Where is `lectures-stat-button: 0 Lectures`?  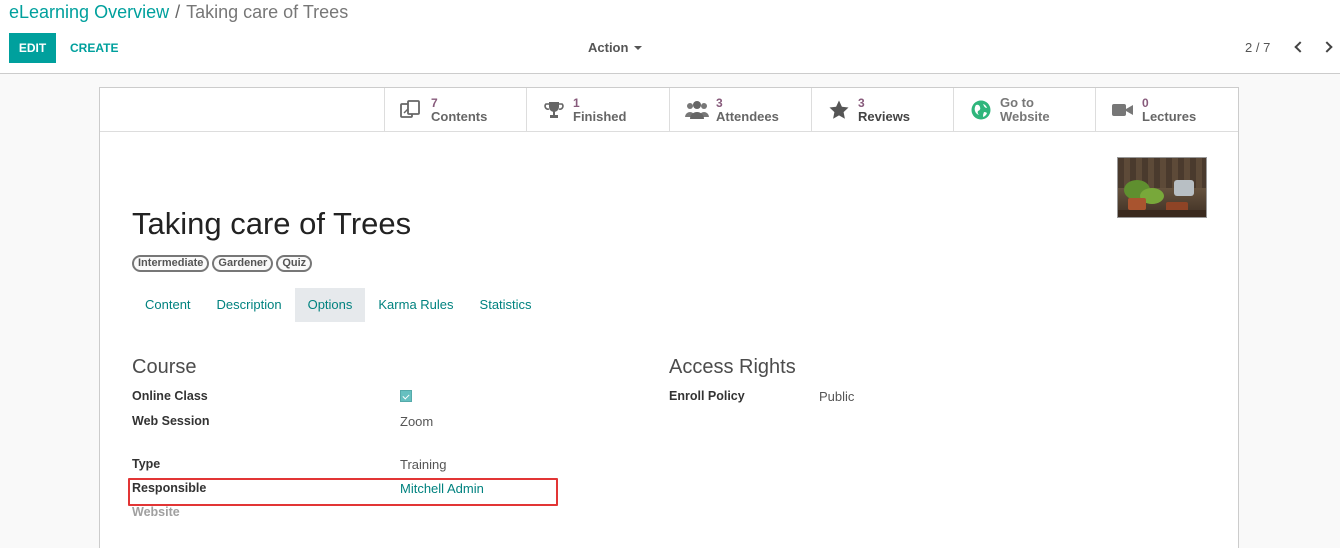 lectures-stat-button: 0 Lectures is located at coordinates (1166, 110).